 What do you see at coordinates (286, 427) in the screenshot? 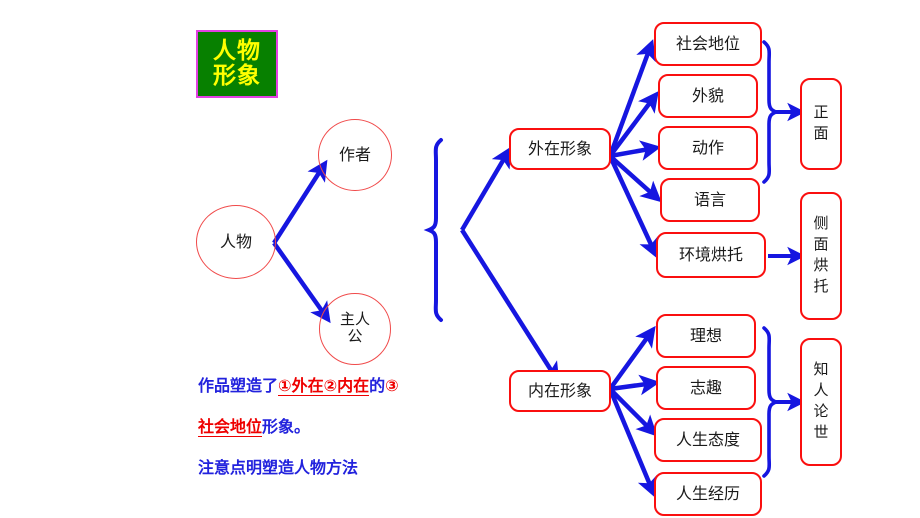
I see `annotation-line2-seg2: 形象。` at bounding box center [286, 427].